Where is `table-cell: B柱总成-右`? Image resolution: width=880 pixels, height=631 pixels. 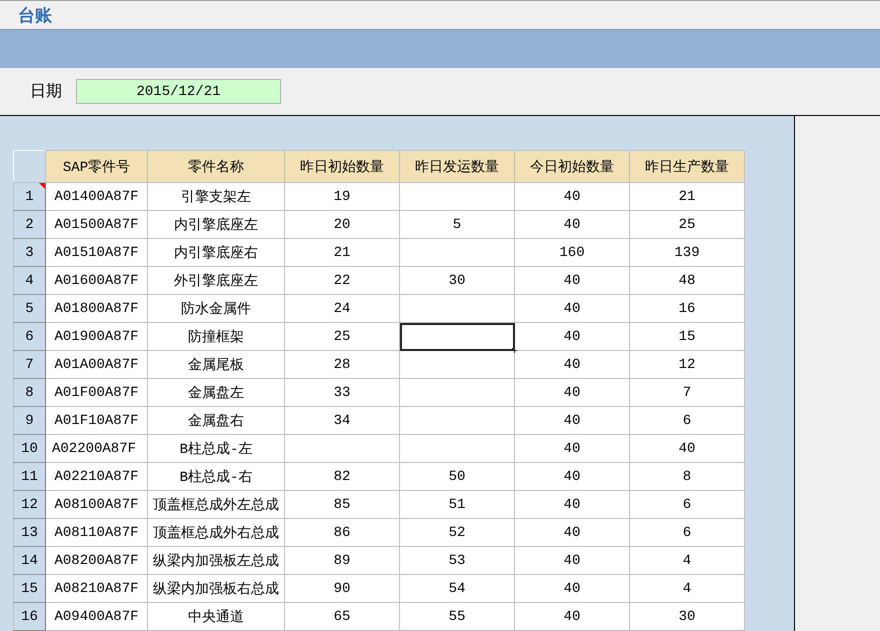
table-cell: B柱总成-右 is located at coordinates (216, 476).